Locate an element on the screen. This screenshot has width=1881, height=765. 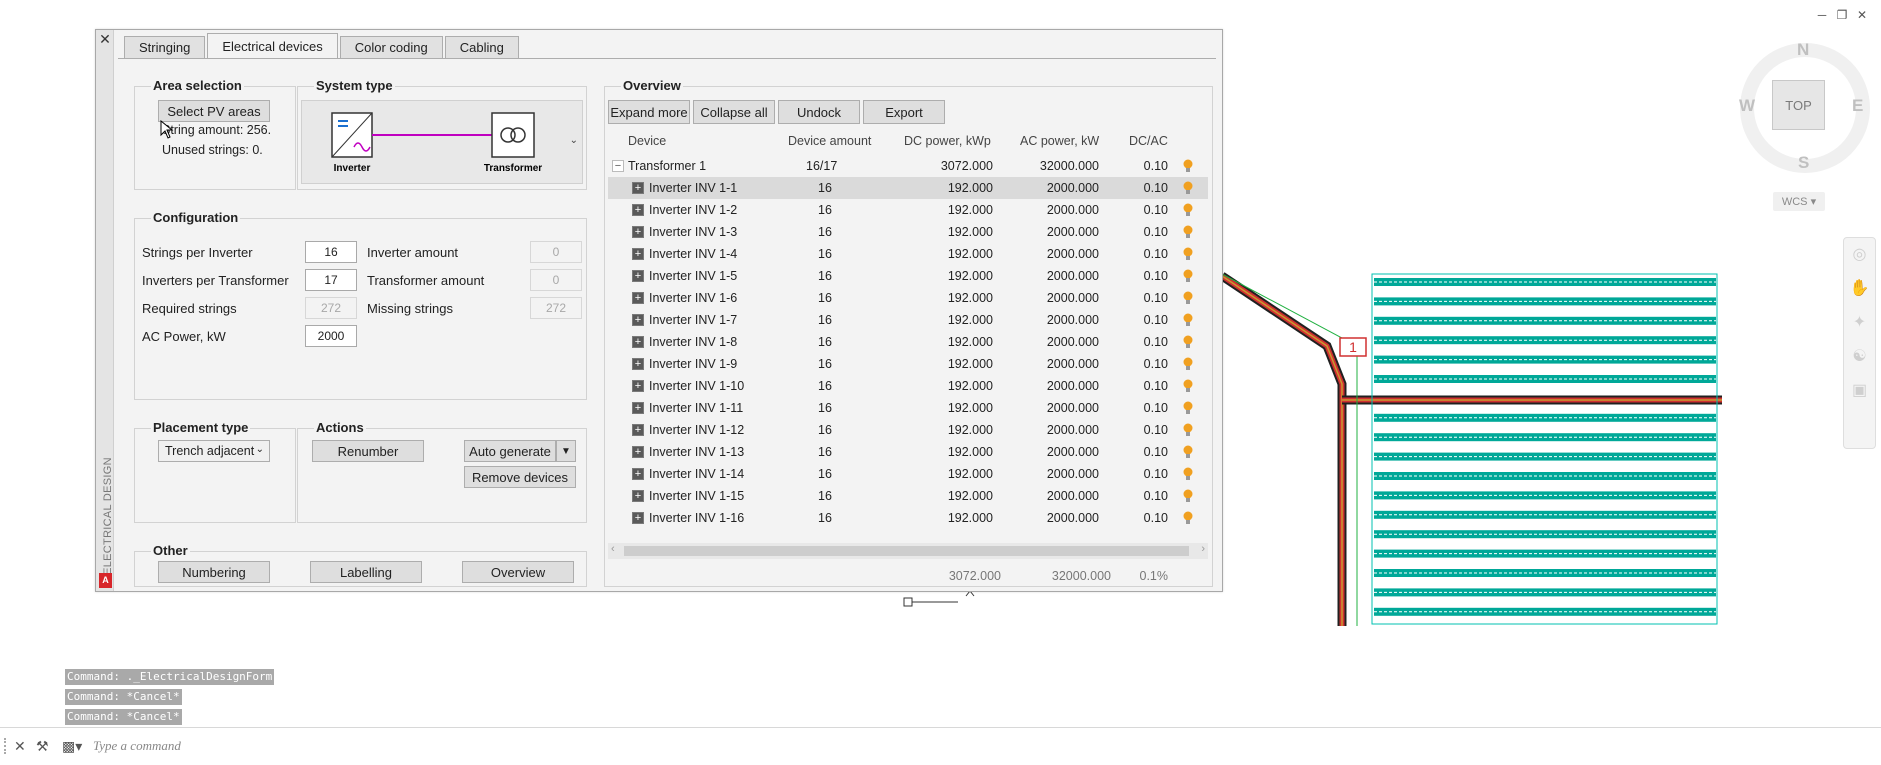
showmotion-icon: ▣ is located at coordinates (1859, 394).